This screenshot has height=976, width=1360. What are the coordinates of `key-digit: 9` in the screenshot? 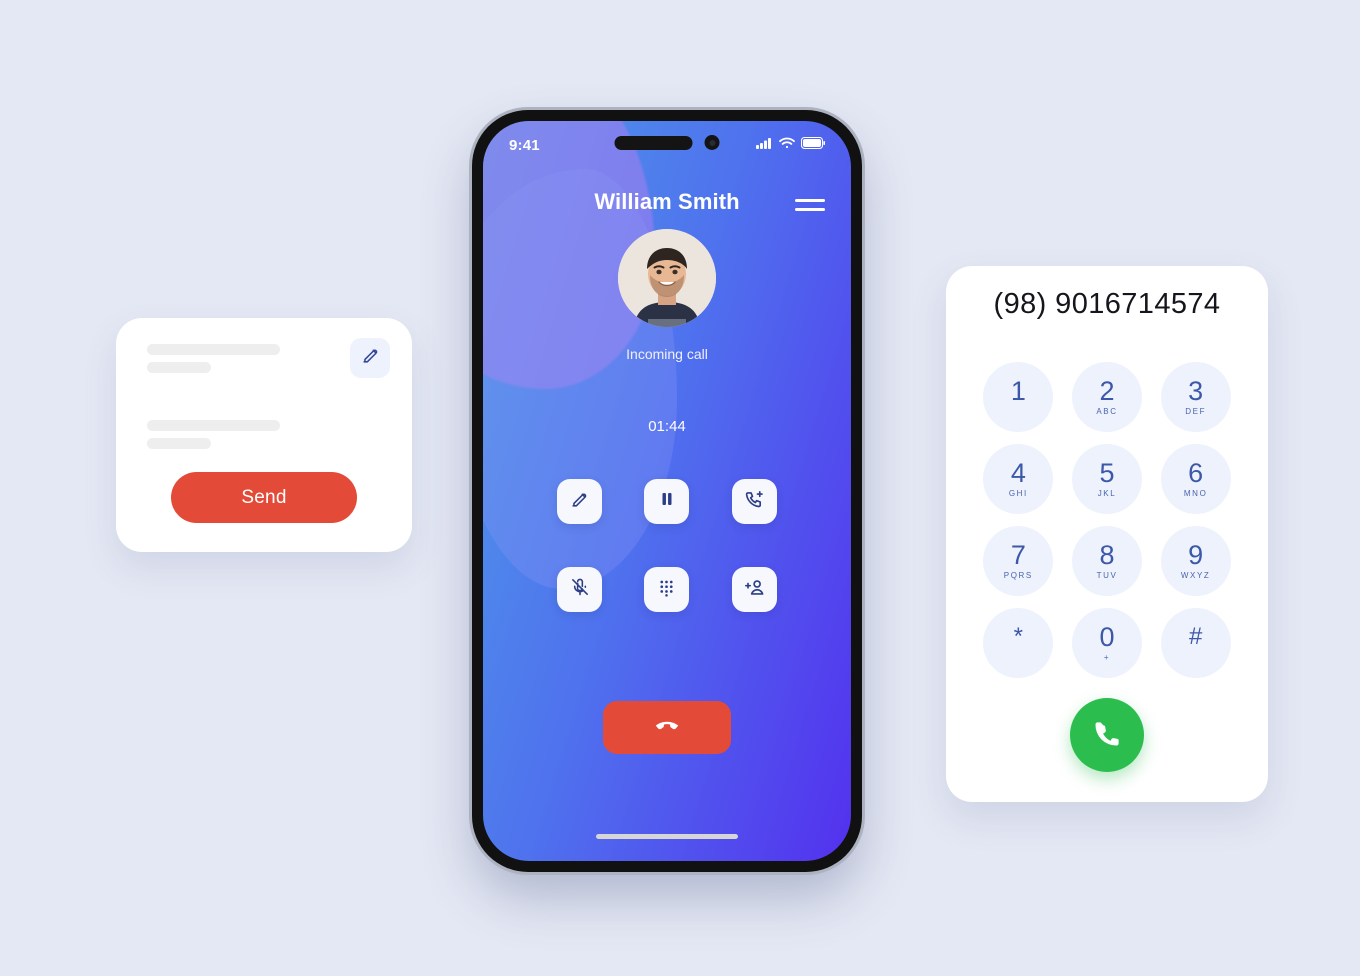 It's located at (1196, 554).